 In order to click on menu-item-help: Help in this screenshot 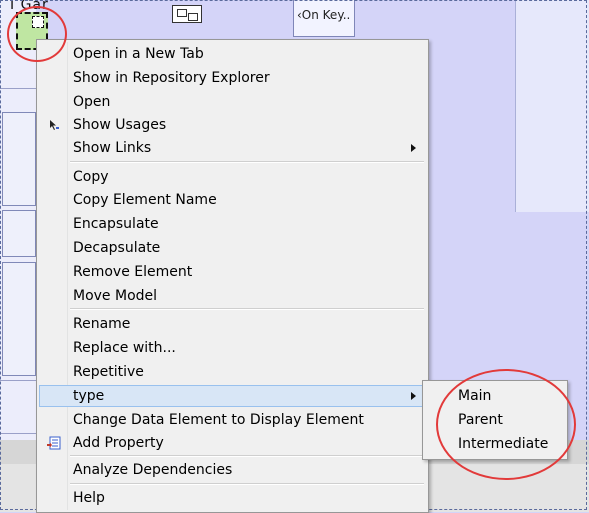, I will do `click(232, 498)`.